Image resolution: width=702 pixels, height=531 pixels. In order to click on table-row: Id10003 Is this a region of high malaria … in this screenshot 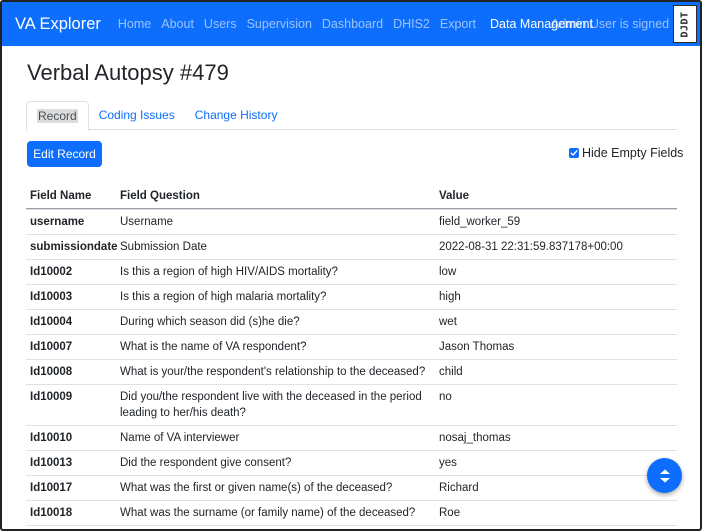, I will do `click(351, 296)`.